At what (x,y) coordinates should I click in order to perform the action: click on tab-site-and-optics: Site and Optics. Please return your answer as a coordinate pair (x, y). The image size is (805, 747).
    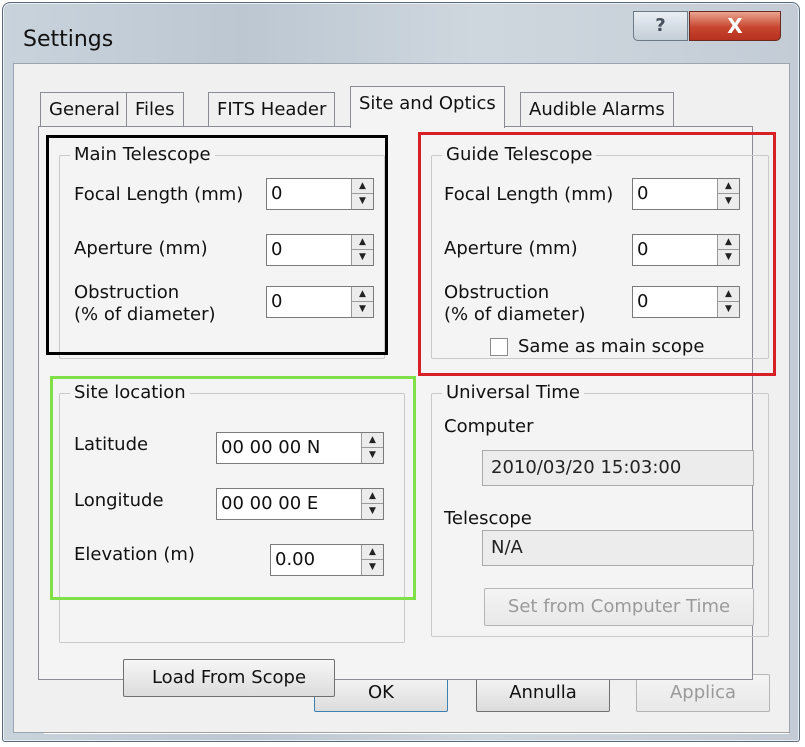
    Looking at the image, I should click on (427, 107).